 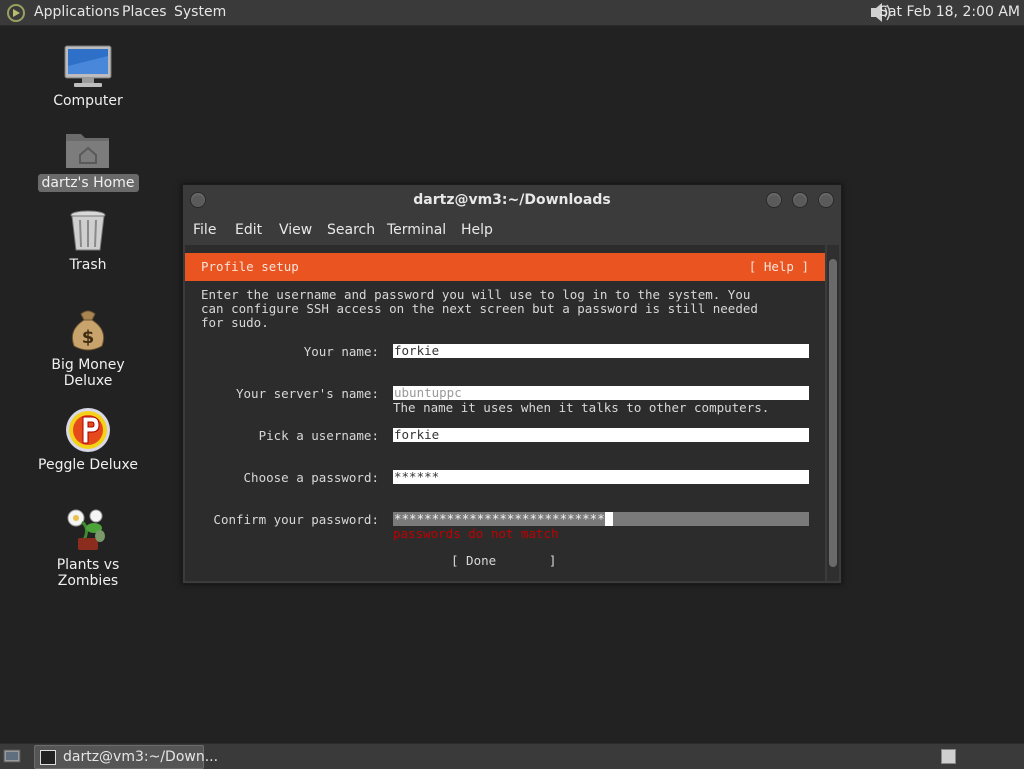 What do you see at coordinates (250, 266) in the screenshot?
I see `installer-title: Profile setup` at bounding box center [250, 266].